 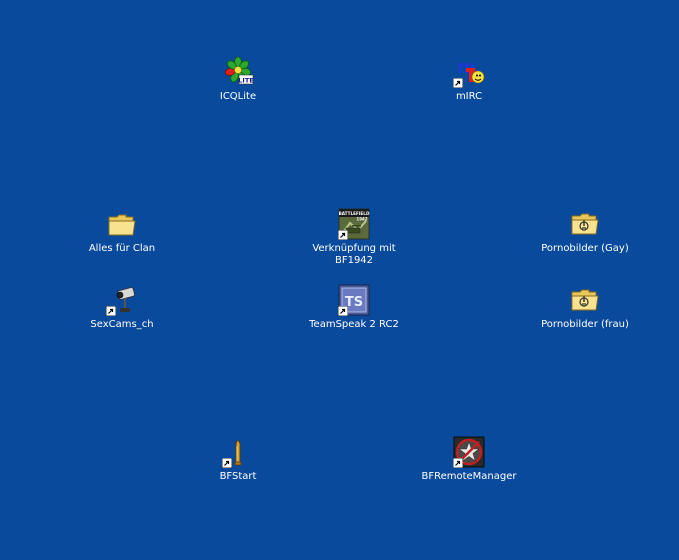 What do you see at coordinates (238, 96) in the screenshot?
I see `desktop-icon-label: ICQLite` at bounding box center [238, 96].